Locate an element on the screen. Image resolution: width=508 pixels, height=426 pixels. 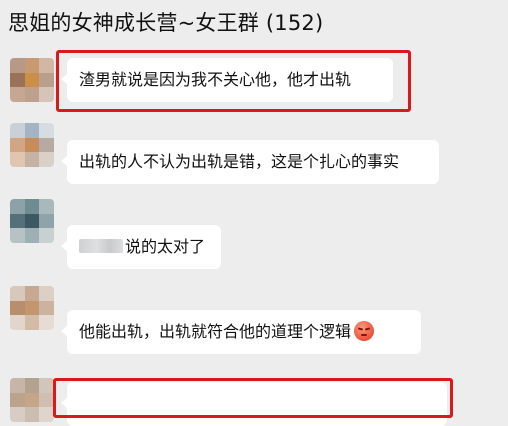
sad-face-emoji-icon is located at coordinates (364, 331).